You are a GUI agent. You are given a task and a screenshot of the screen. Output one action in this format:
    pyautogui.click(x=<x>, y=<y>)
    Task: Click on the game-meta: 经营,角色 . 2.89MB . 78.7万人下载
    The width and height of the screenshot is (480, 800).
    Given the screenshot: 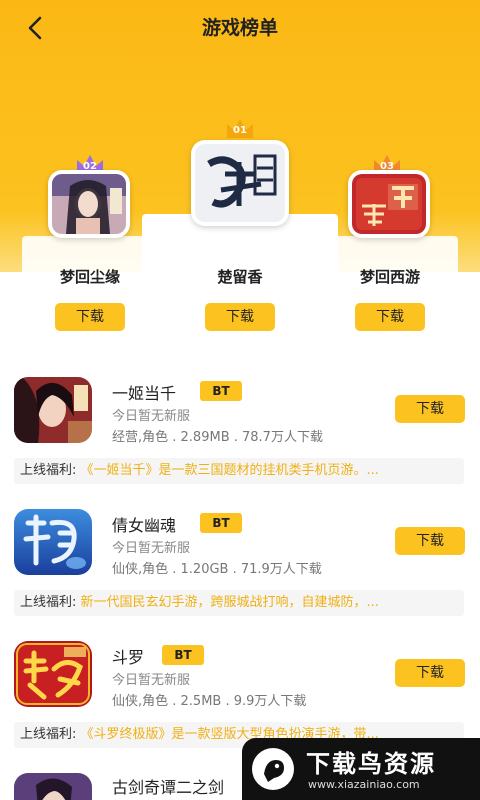 What is the action you would take?
    pyautogui.click(x=217, y=437)
    